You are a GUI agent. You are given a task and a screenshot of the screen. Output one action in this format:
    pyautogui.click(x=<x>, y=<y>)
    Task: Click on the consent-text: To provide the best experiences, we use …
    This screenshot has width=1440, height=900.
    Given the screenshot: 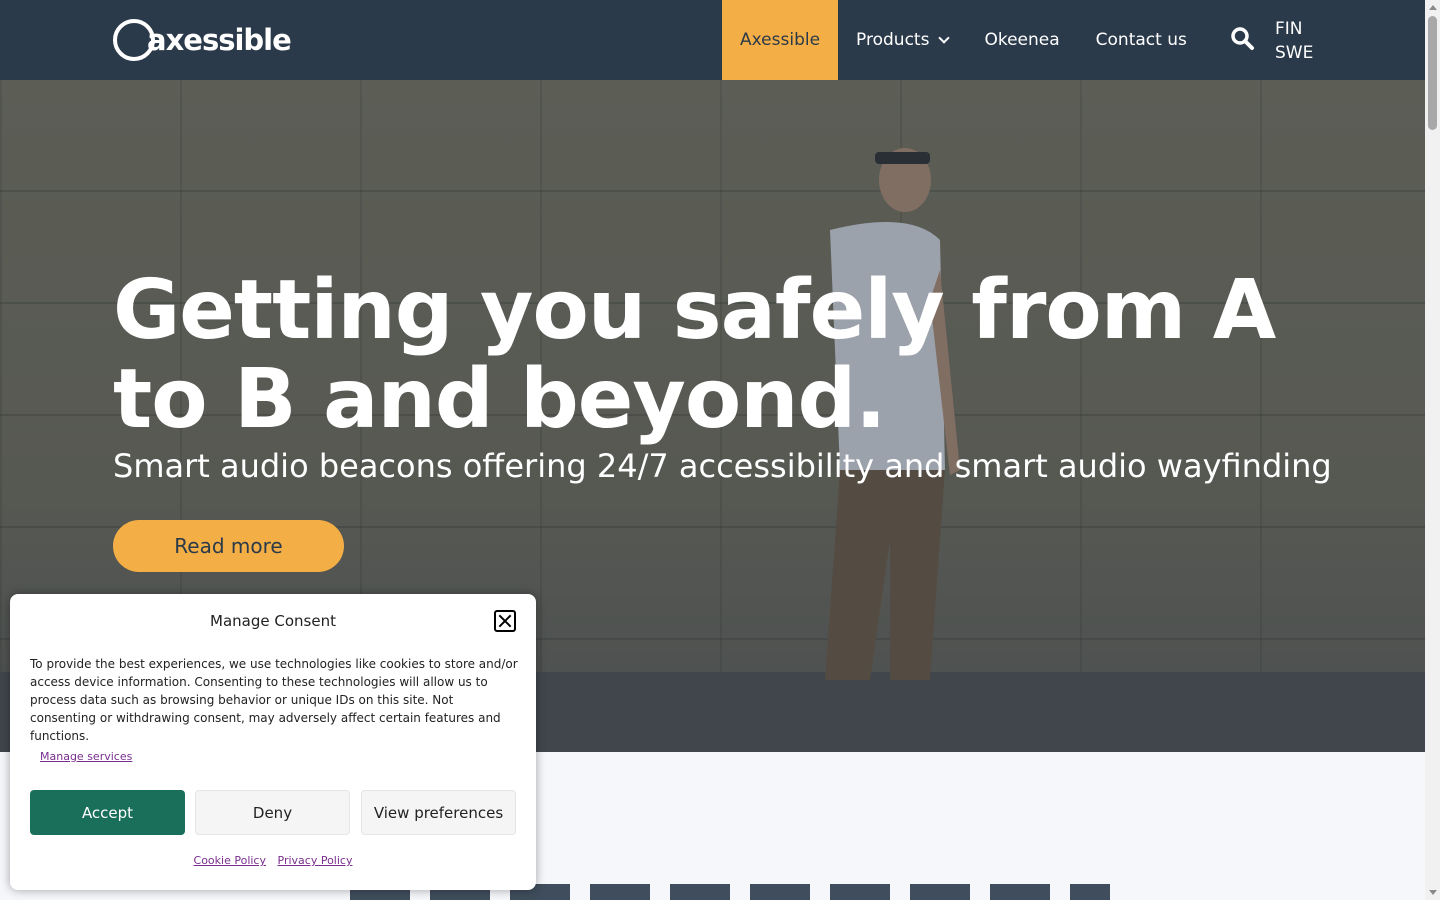 What is the action you would take?
    pyautogui.click(x=274, y=700)
    